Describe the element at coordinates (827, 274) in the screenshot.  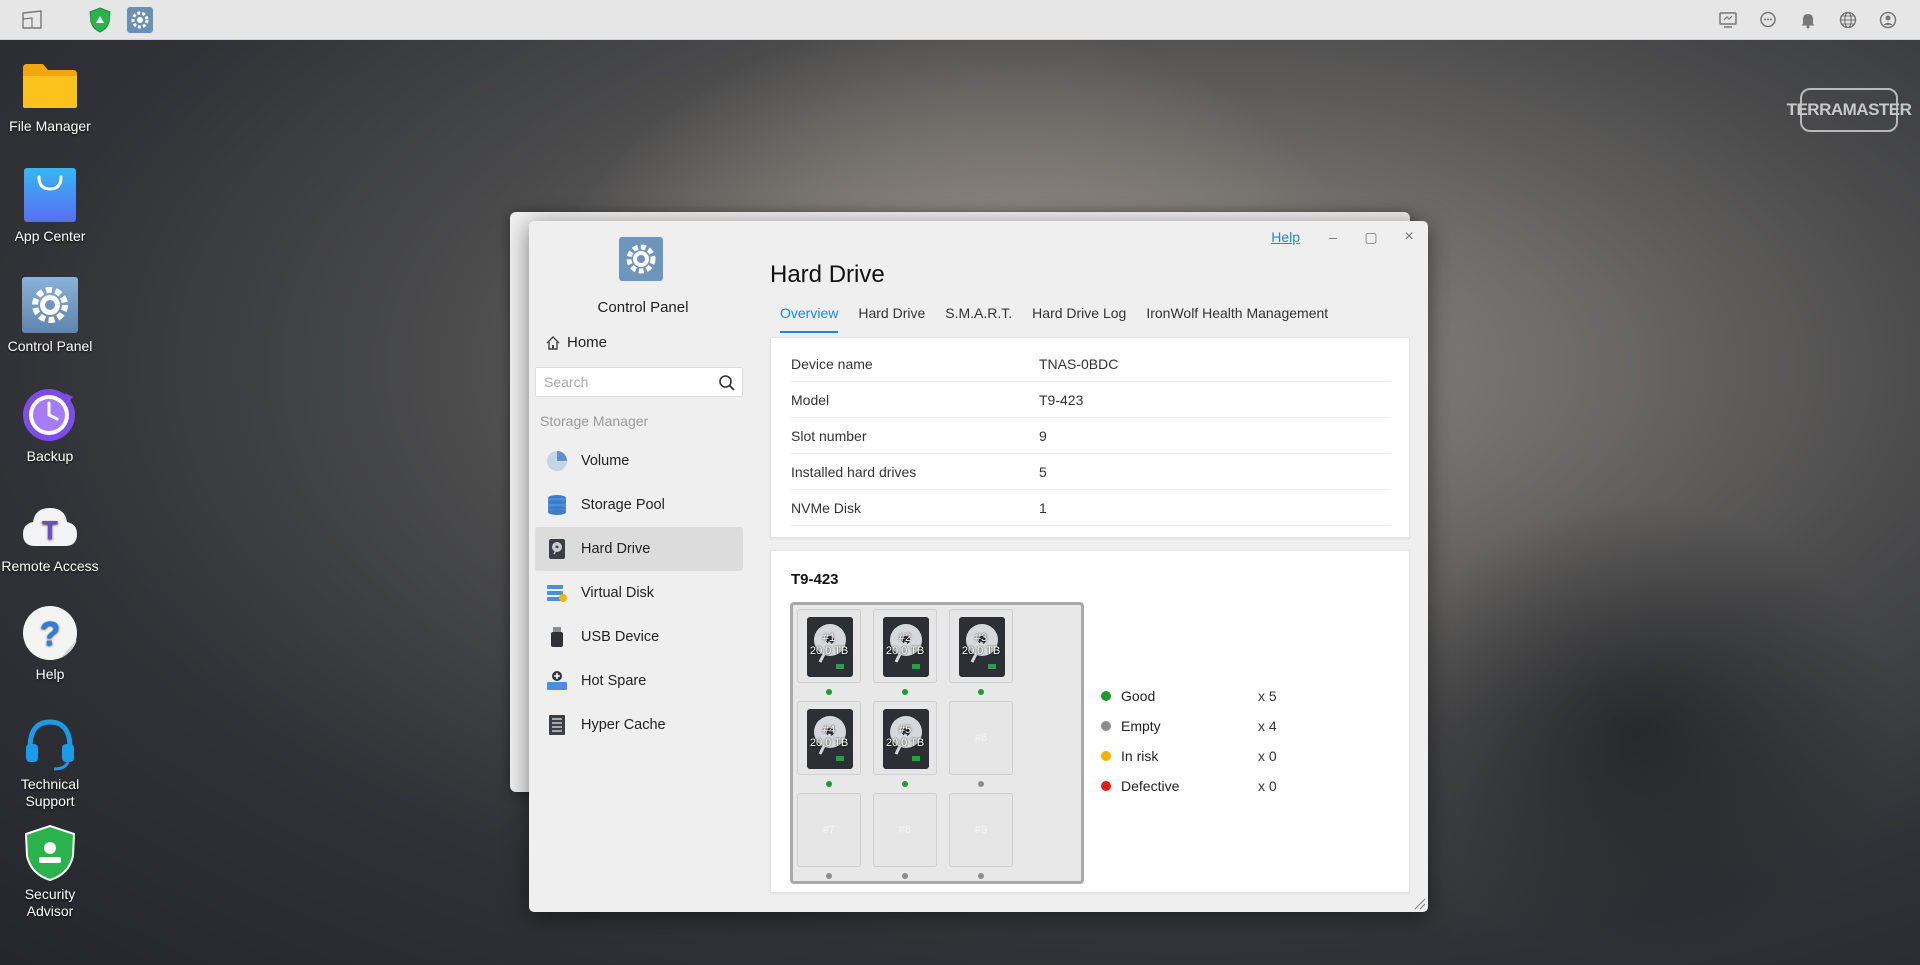
I see `page-title: Hard Drive` at that location.